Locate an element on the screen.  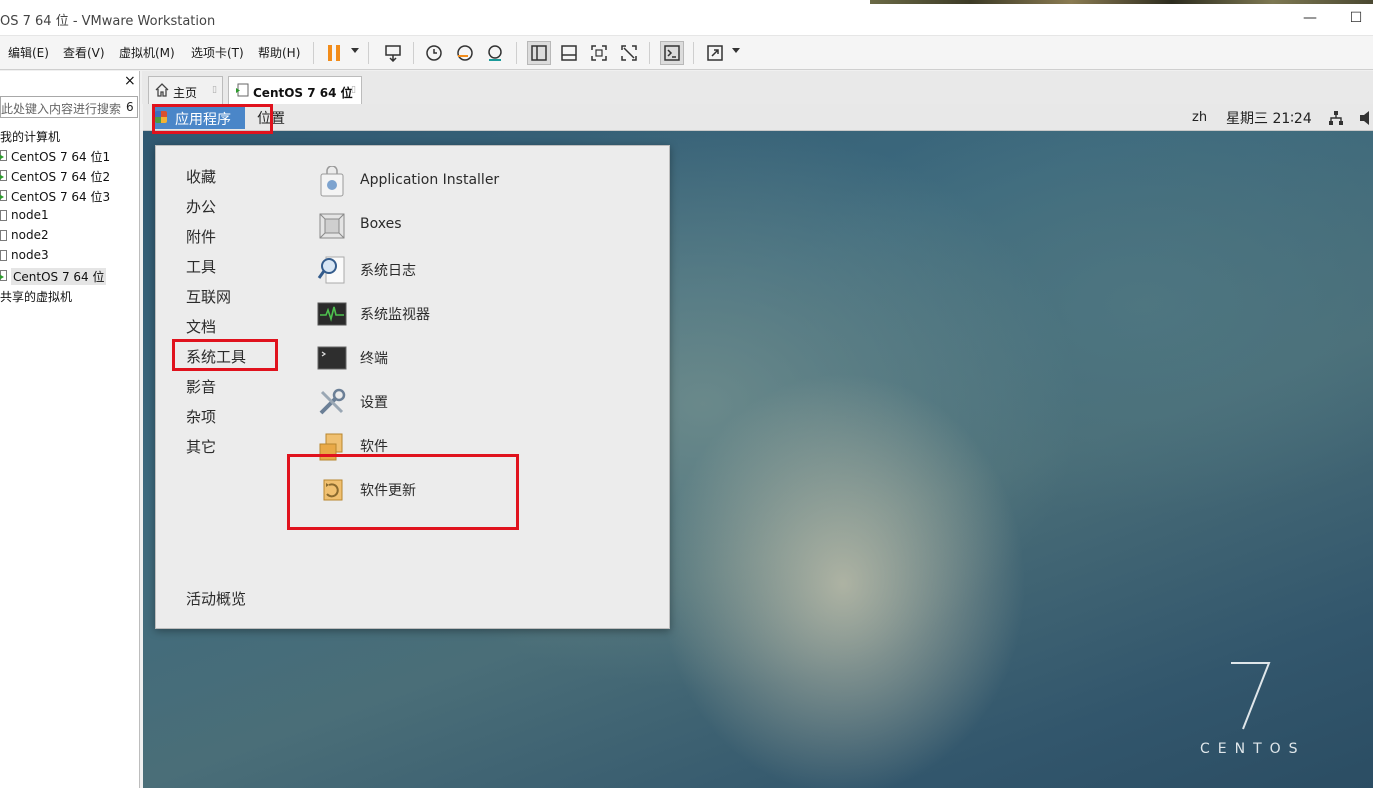
category-office: 办公 is located at coordinates (201, 206).